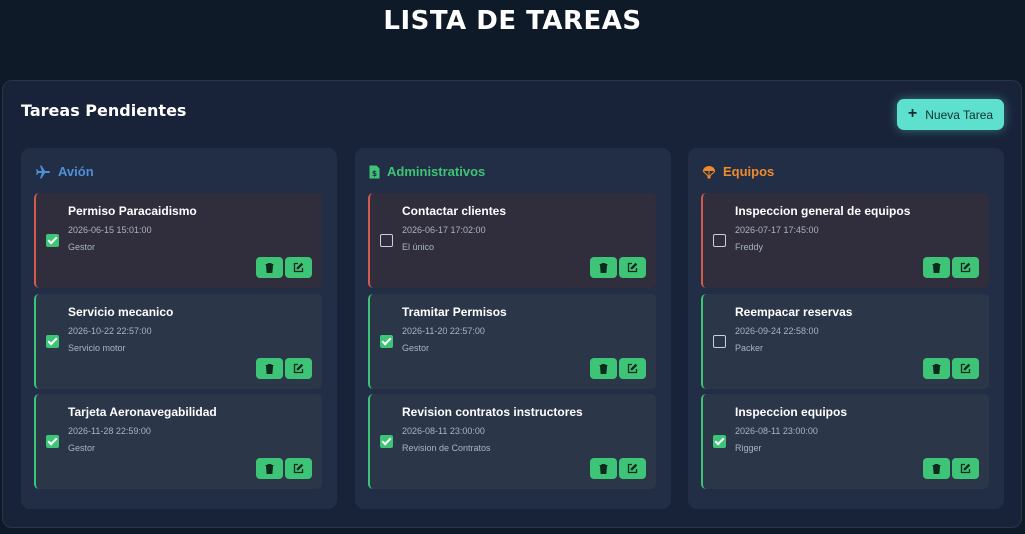 This screenshot has height=534, width=1025. What do you see at coordinates (110, 230) in the screenshot?
I see `task-datetime: 2026-06-15 15:01:00` at bounding box center [110, 230].